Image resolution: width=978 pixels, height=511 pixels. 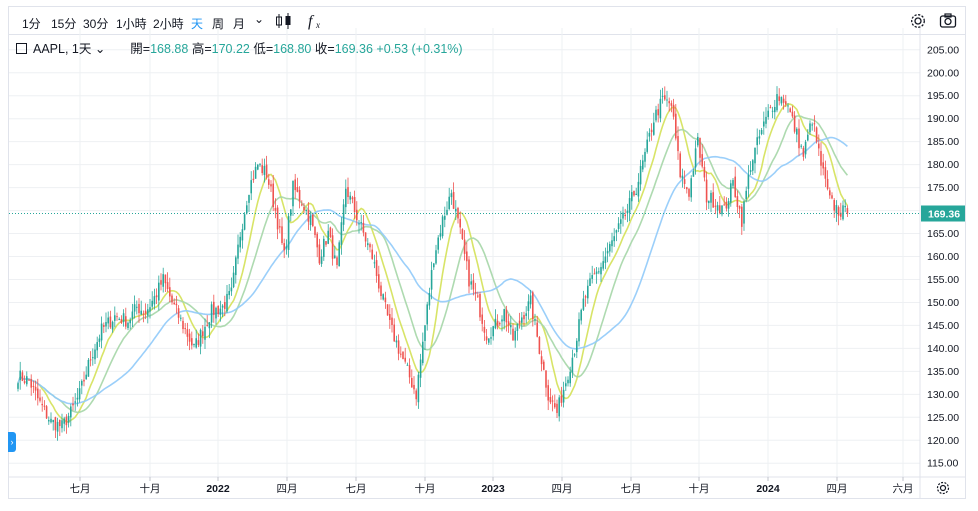 What do you see at coordinates (356, 489) in the screenshot?
I see `time-tick-label: 七月` at bounding box center [356, 489].